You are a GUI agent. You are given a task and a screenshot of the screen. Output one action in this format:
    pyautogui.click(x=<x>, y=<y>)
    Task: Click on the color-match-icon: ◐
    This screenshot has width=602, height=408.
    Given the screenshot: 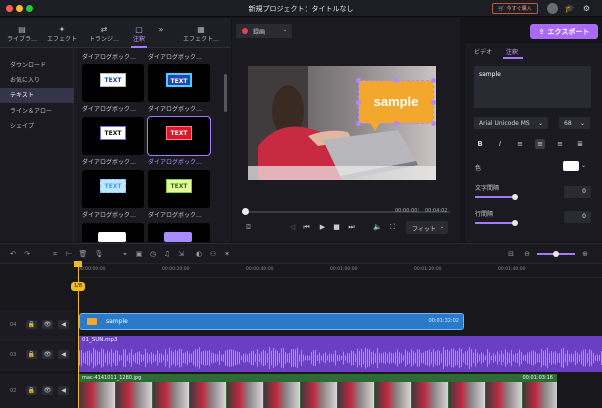 What is the action you would take?
    pyautogui.click(x=199, y=254)
    